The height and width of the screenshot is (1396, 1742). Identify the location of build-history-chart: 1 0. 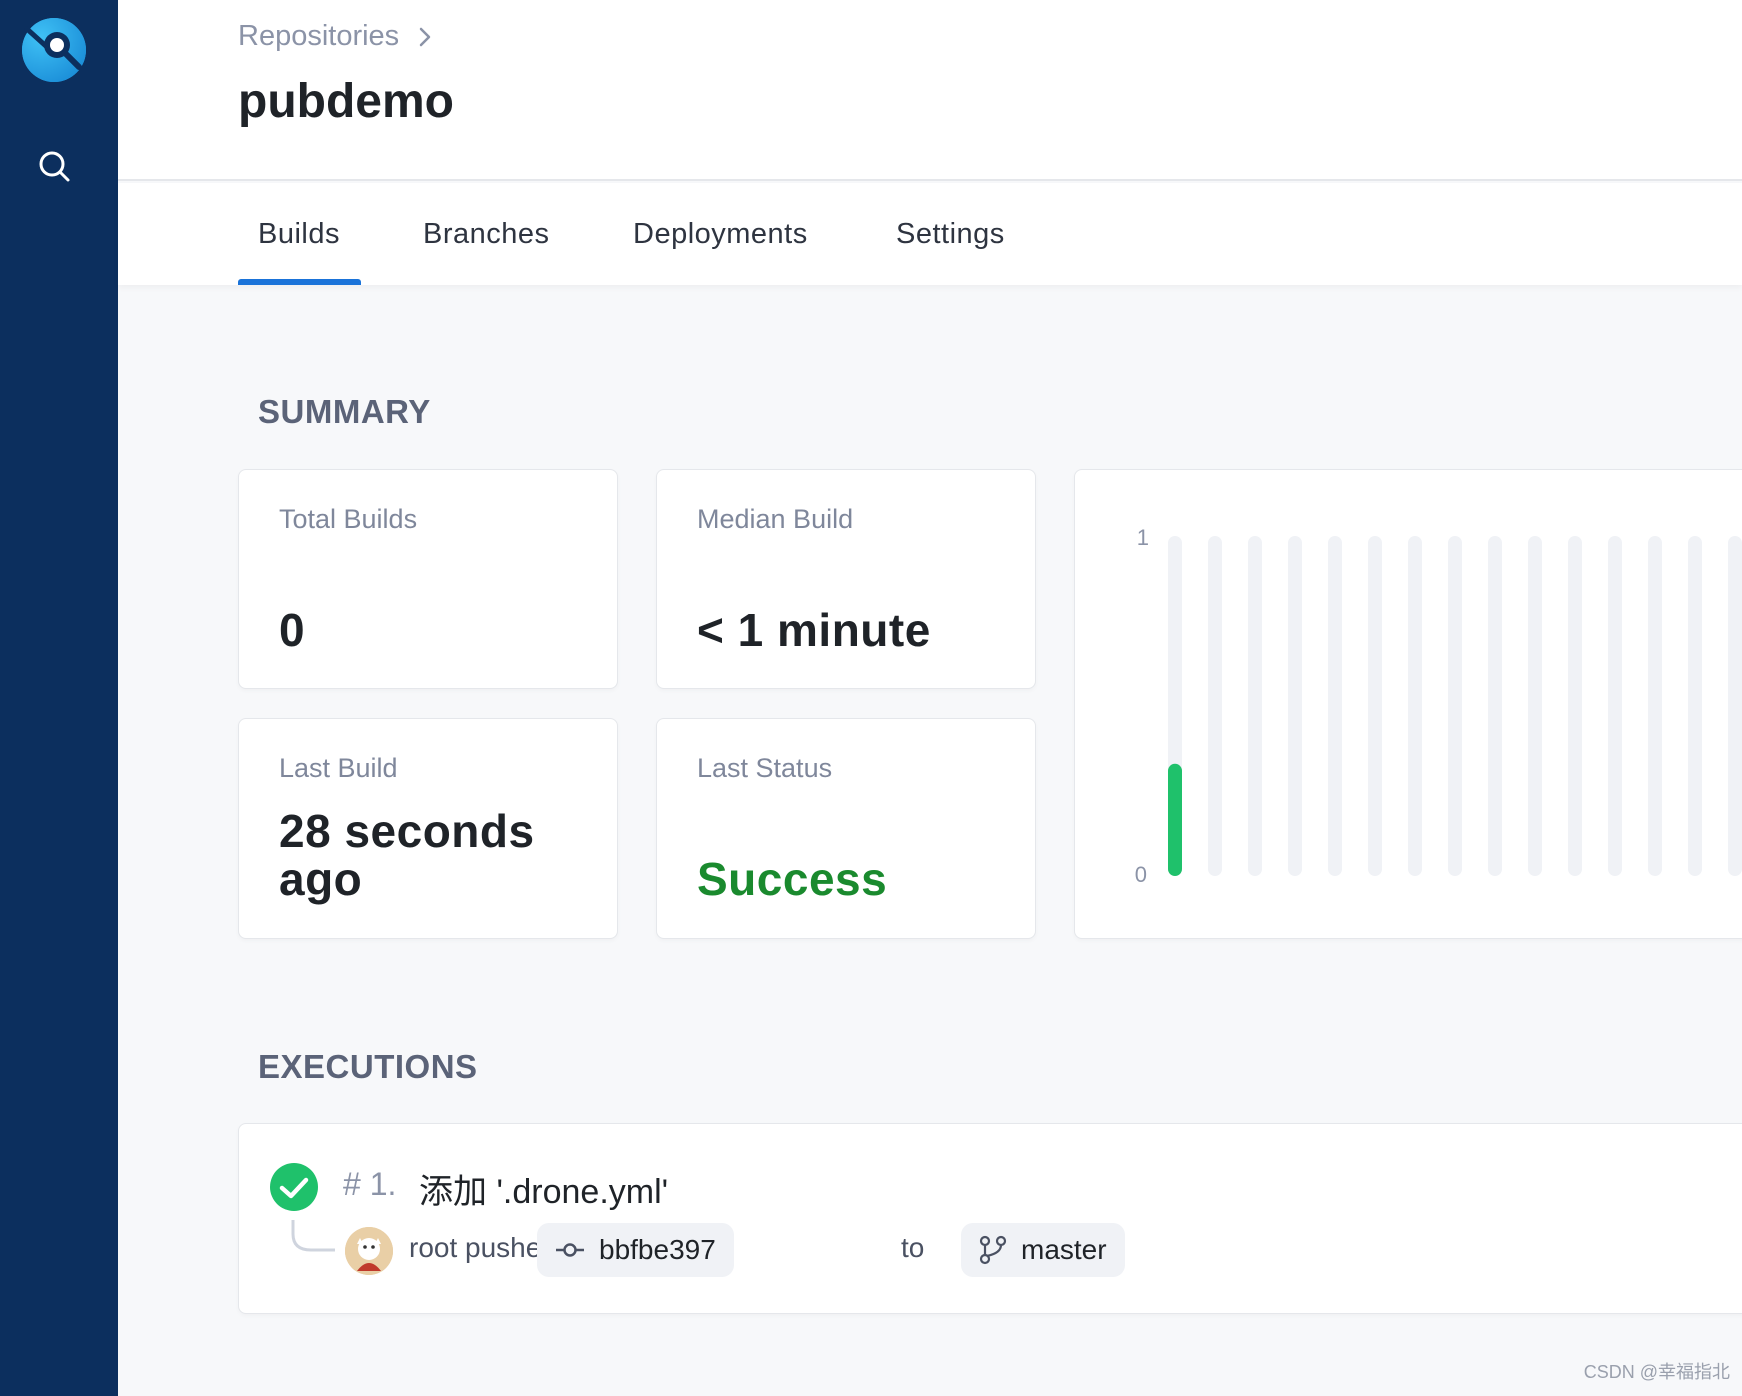
(1438, 706).